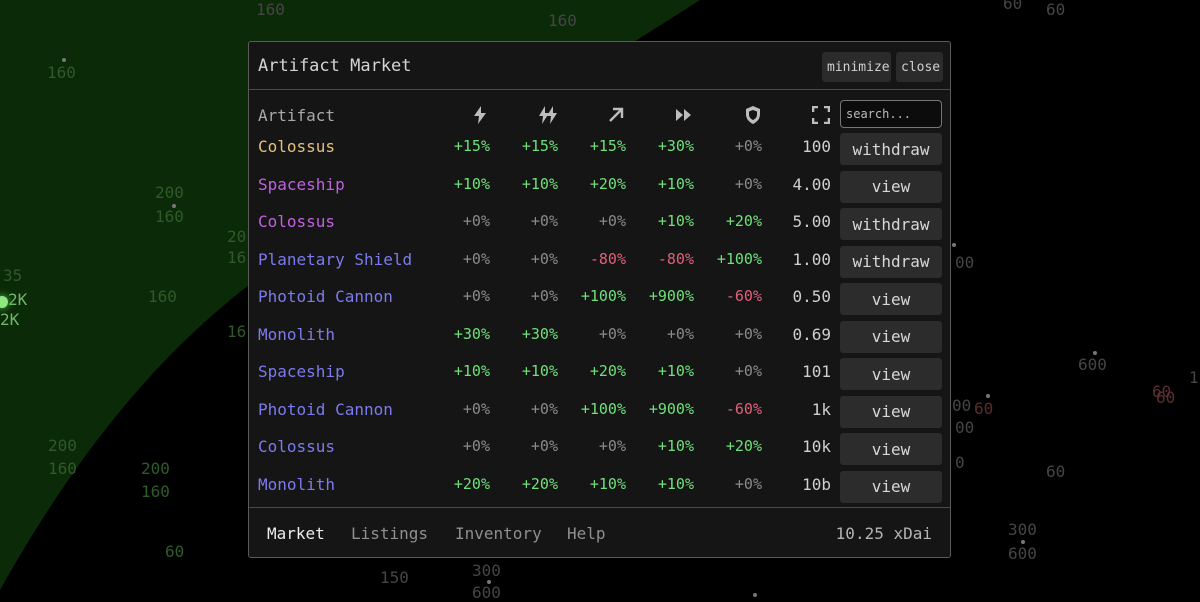 This screenshot has width=1200, height=602. Describe the element at coordinates (297, 115) in the screenshot. I see `column-header-artifact: Artifact` at that location.